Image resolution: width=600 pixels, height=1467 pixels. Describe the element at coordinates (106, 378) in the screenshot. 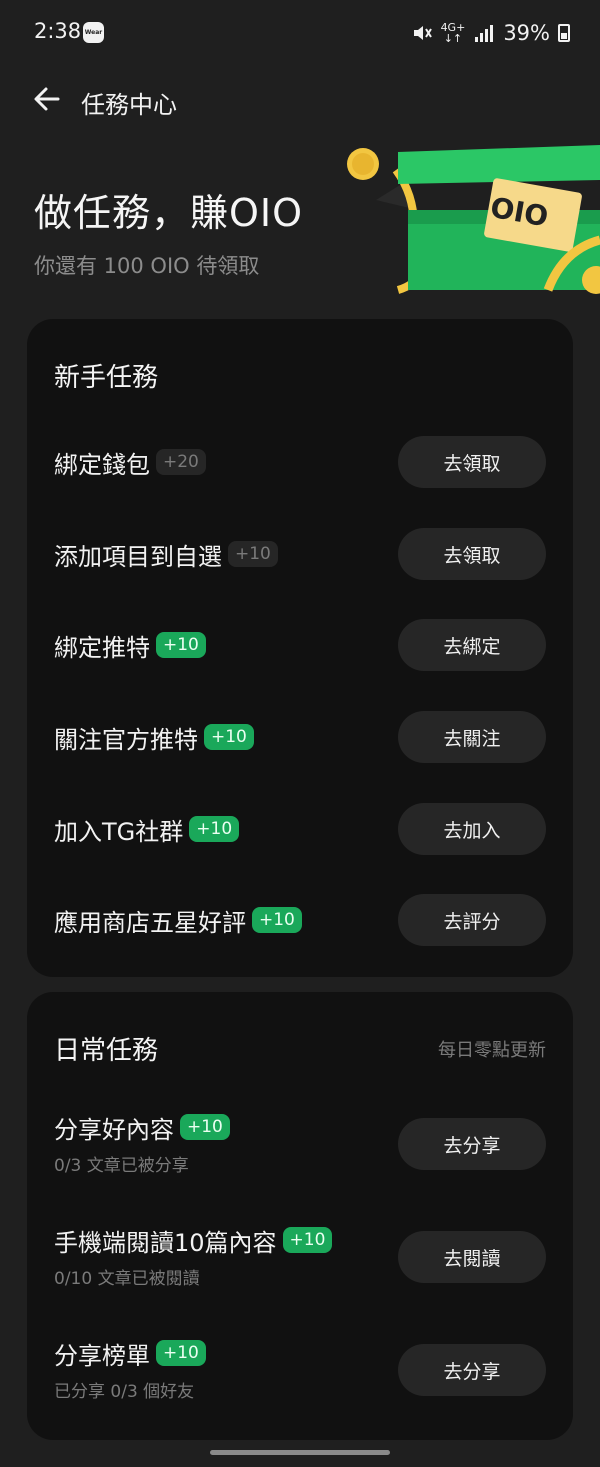

I see `newbie-tasks-title: 新手任務` at that location.